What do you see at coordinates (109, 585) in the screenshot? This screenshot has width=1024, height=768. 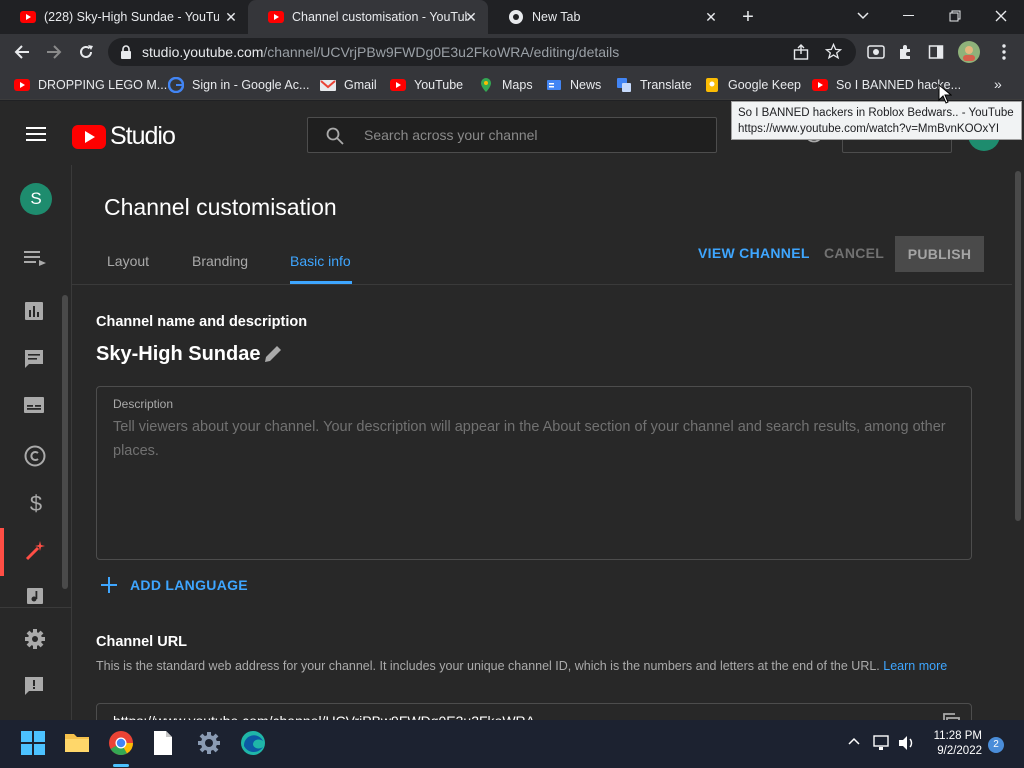 I see `plus-icon` at bounding box center [109, 585].